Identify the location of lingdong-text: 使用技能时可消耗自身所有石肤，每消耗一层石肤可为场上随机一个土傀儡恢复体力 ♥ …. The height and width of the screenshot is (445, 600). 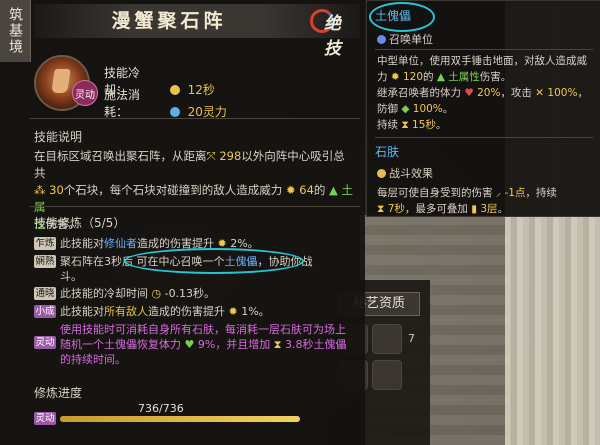
(194, 344).